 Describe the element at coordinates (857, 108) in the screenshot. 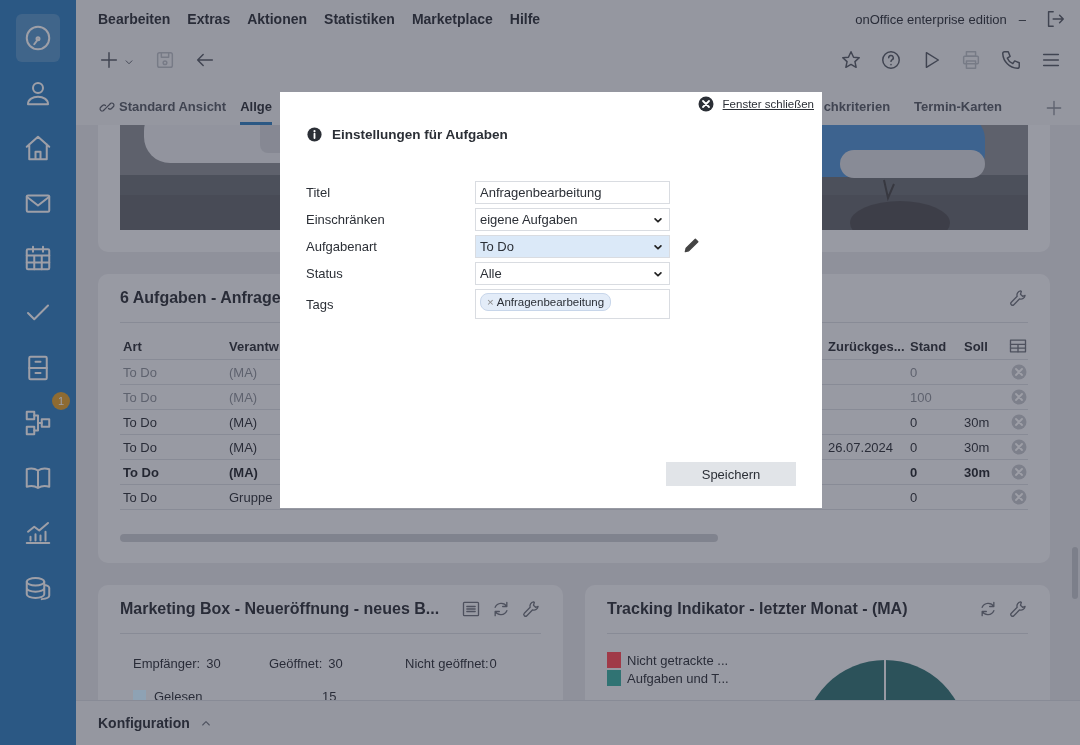

I see `tab: chkriterien` at that location.